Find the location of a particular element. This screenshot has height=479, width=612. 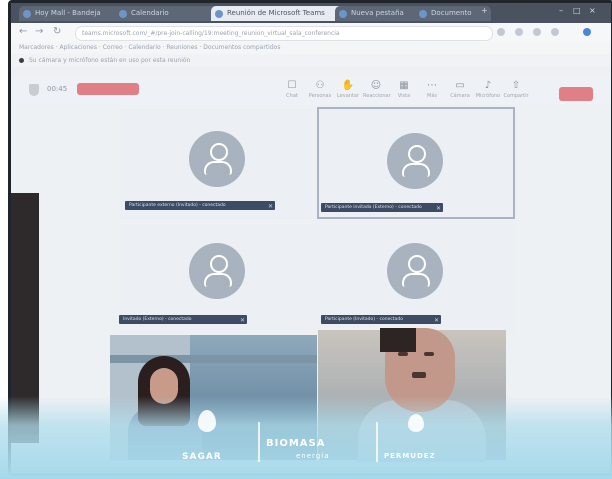

shield-icon is located at coordinates (34, 90).